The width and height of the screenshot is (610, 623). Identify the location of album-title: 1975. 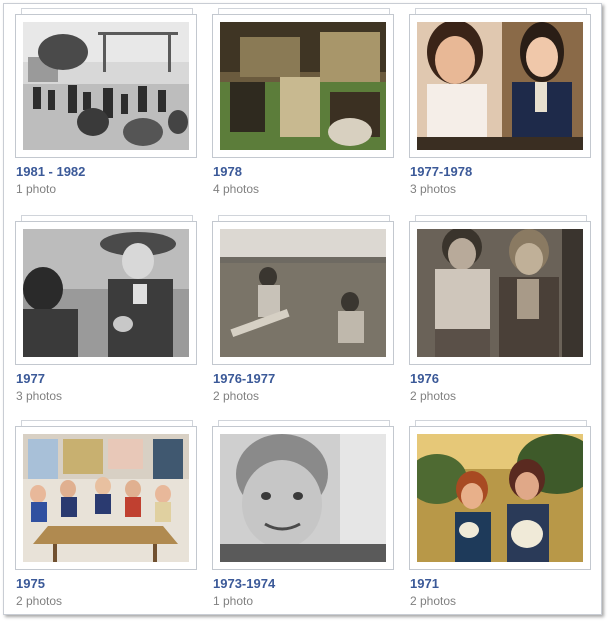
(30, 583).